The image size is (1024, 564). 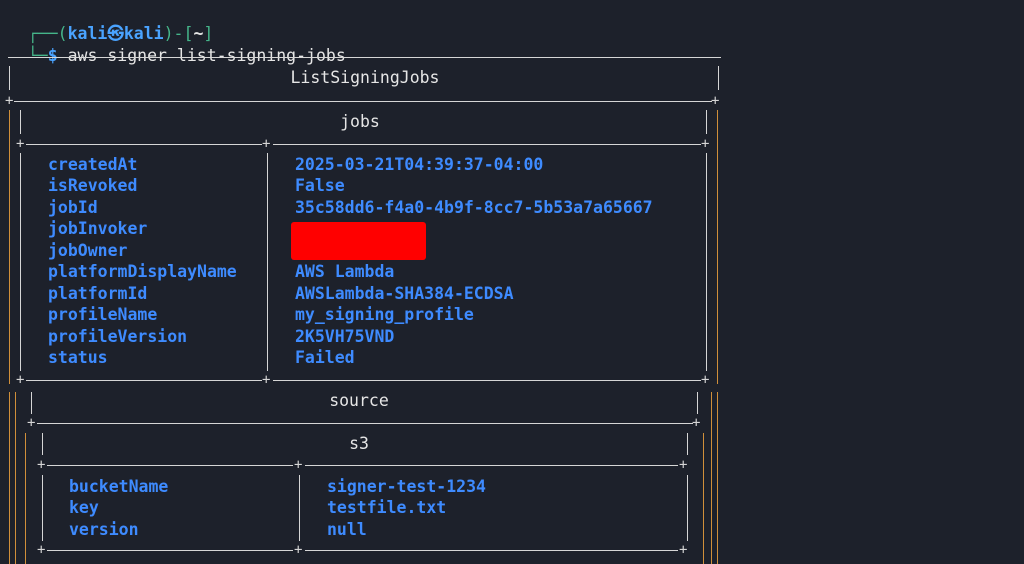 What do you see at coordinates (103, 314) in the screenshot?
I see `row-key-profileName: profileName` at bounding box center [103, 314].